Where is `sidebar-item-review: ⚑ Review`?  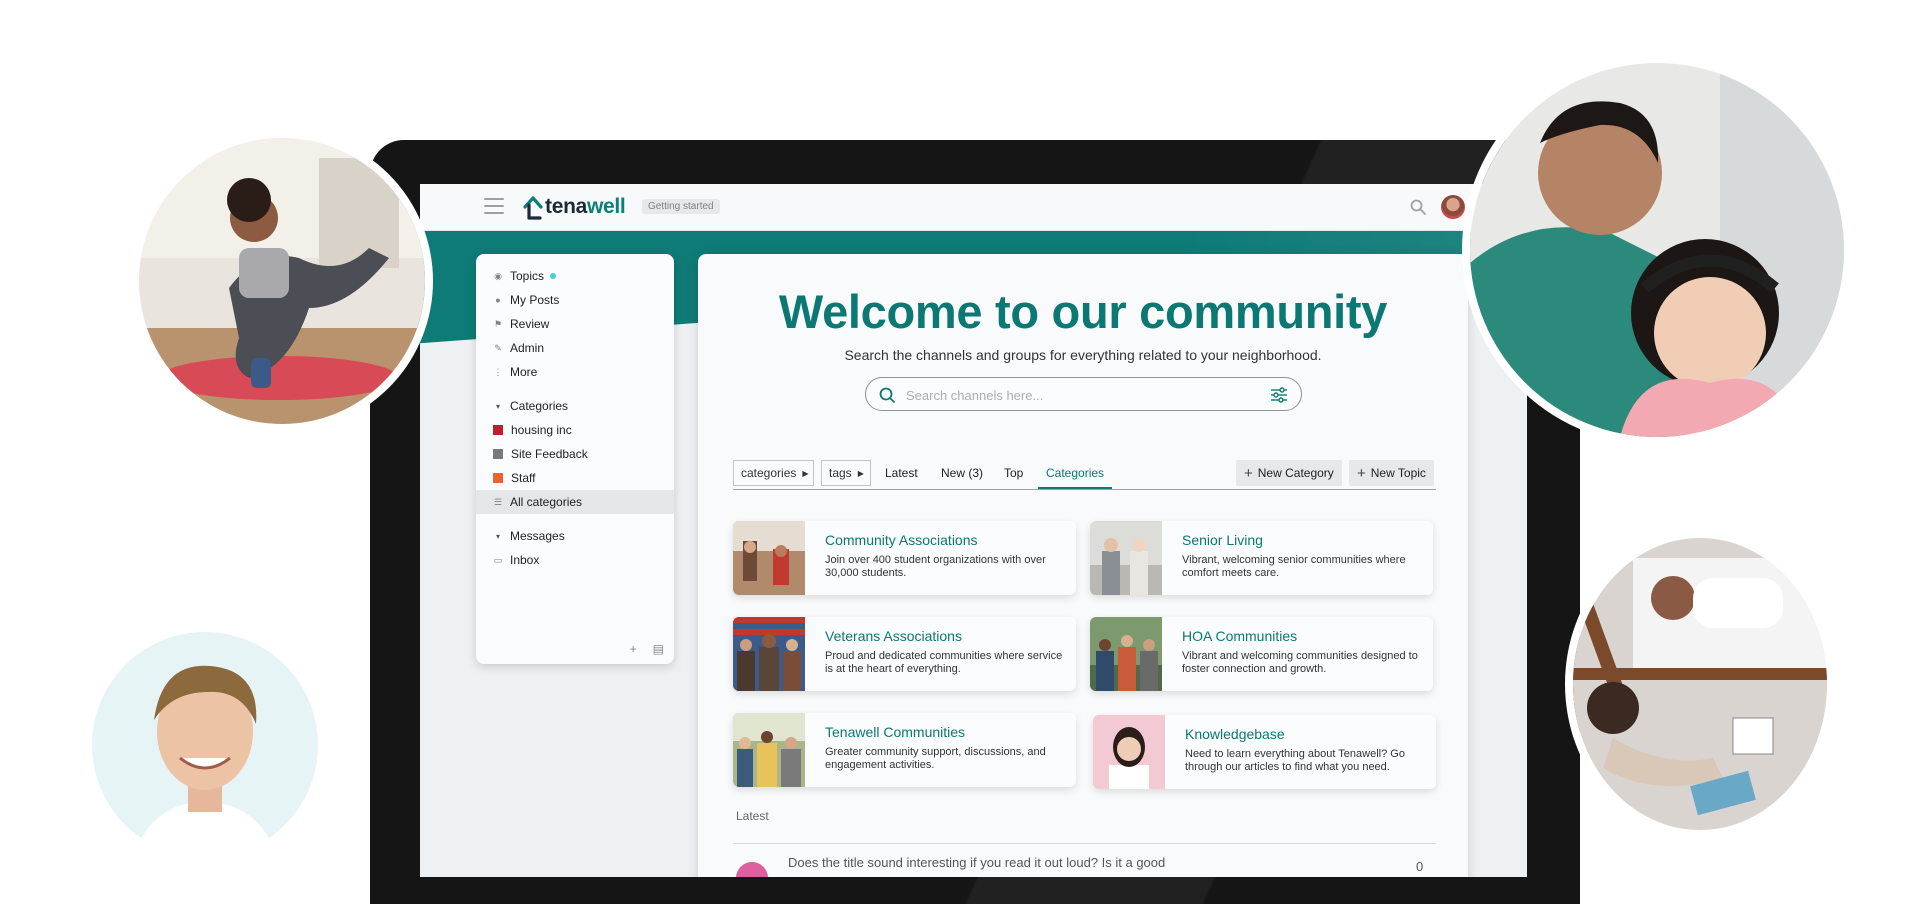 sidebar-item-review: ⚑ Review is located at coordinates (575, 324).